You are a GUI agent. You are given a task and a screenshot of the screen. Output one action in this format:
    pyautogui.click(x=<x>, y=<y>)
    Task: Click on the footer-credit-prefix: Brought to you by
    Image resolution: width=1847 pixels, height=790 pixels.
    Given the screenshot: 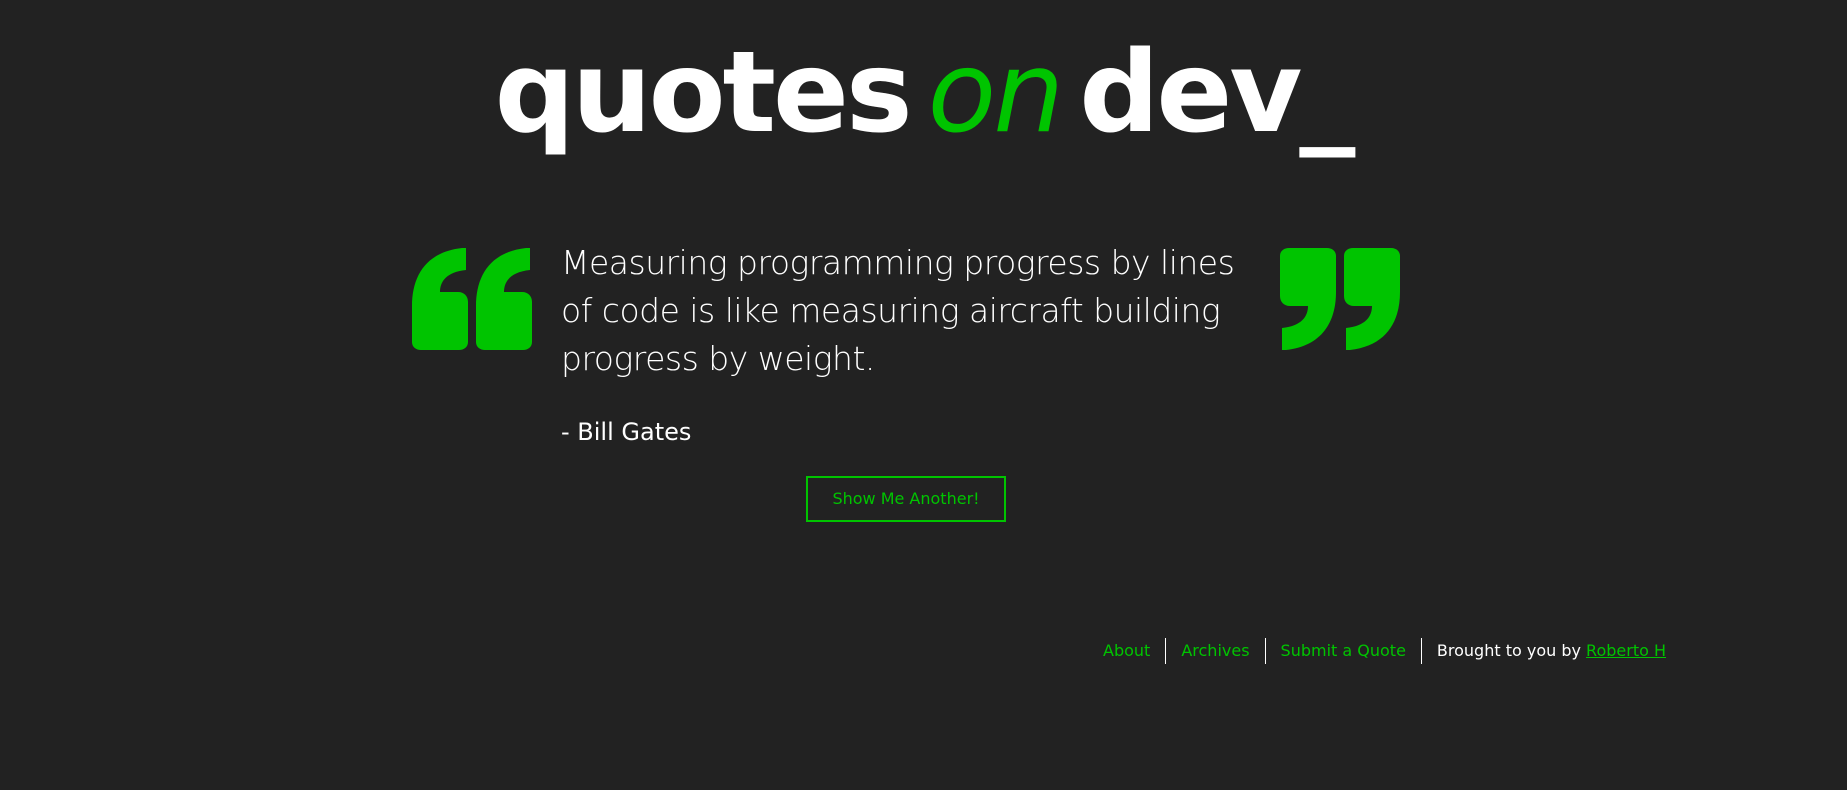 What is the action you would take?
    pyautogui.click(x=1511, y=650)
    